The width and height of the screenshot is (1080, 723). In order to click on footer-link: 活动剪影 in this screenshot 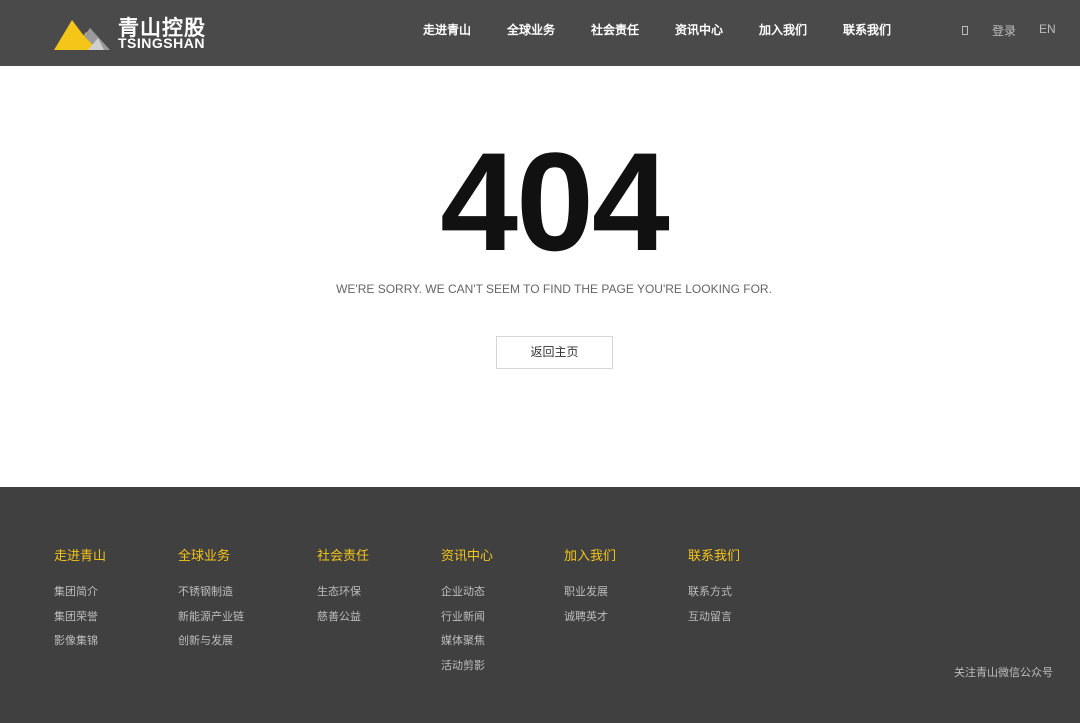, I will do `click(467, 672)`.